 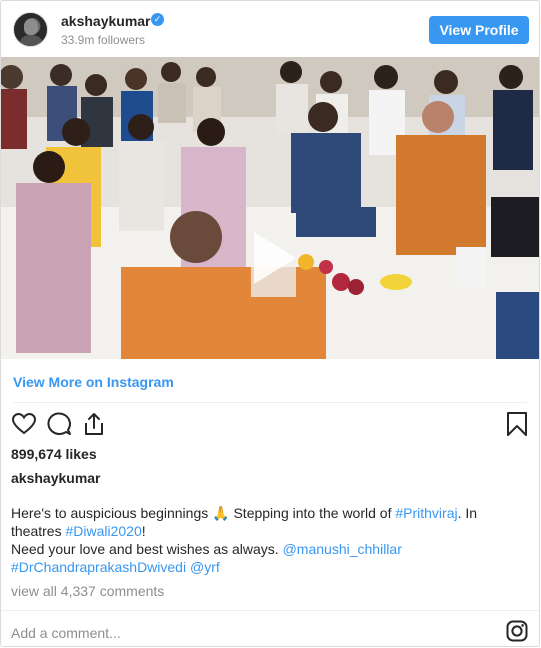 I want to click on avatar-head, so click(x=31, y=27).